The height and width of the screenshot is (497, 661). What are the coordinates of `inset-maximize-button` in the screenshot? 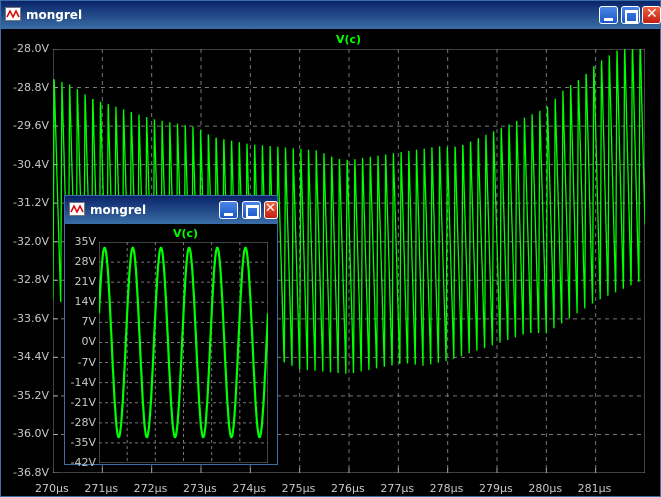 It's located at (251, 210).